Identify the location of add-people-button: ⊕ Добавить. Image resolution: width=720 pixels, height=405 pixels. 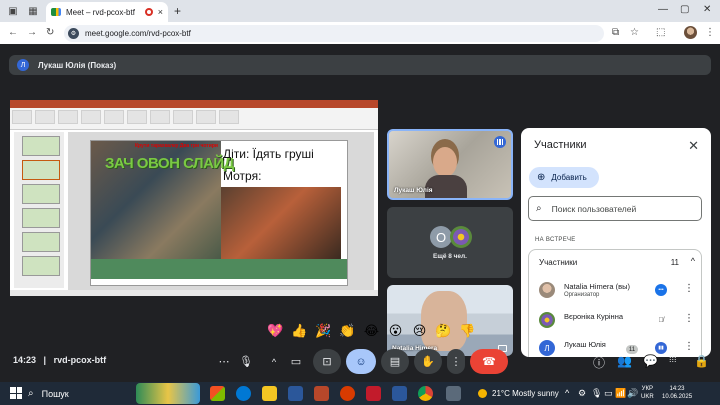
(564, 177).